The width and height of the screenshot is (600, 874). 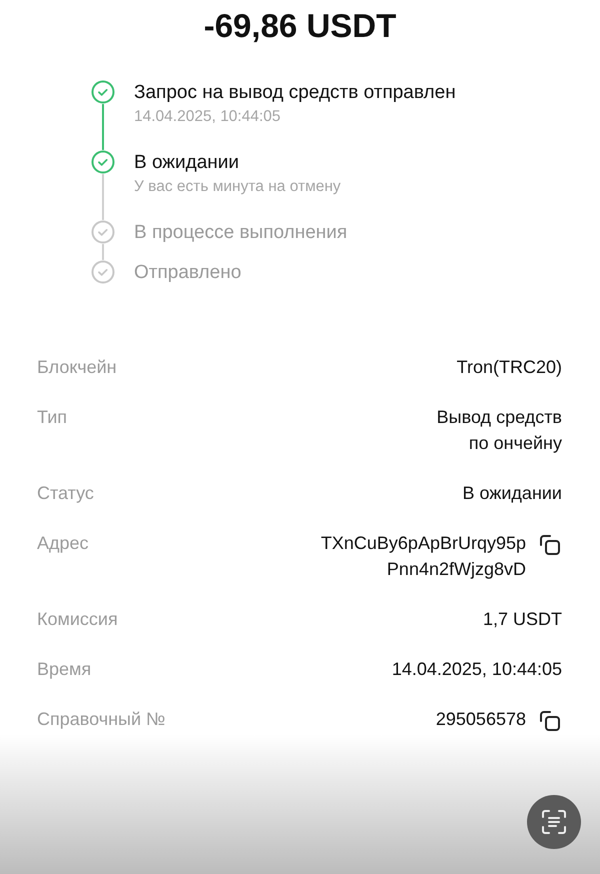 What do you see at coordinates (499, 430) in the screenshot?
I see `detail-value: Вывод средств по ончейну` at bounding box center [499, 430].